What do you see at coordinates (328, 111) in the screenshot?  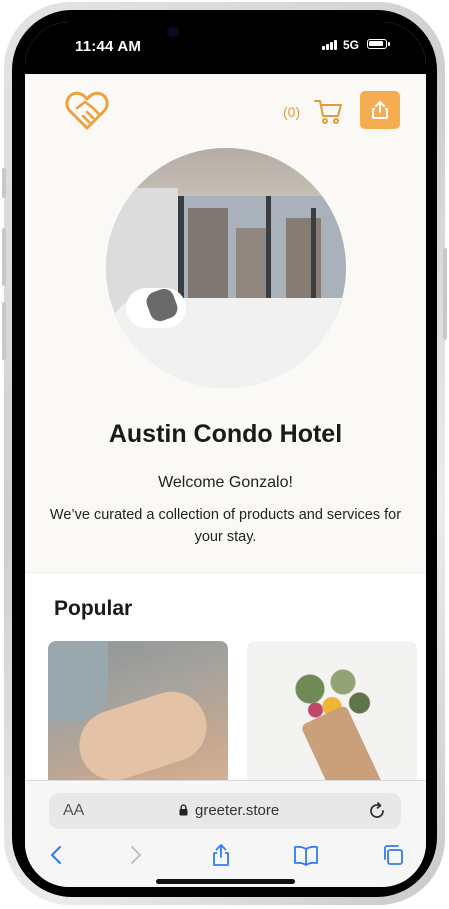 I see `cart-icon` at bounding box center [328, 111].